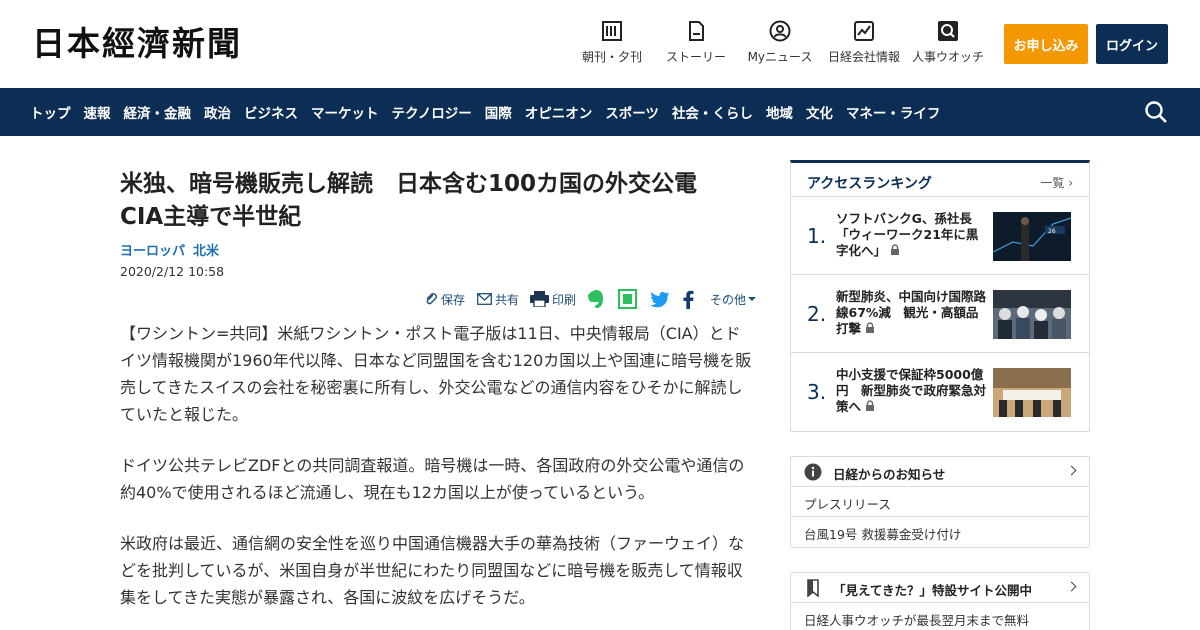  What do you see at coordinates (817, 236) in the screenshot?
I see `rank-number: 1.` at bounding box center [817, 236].